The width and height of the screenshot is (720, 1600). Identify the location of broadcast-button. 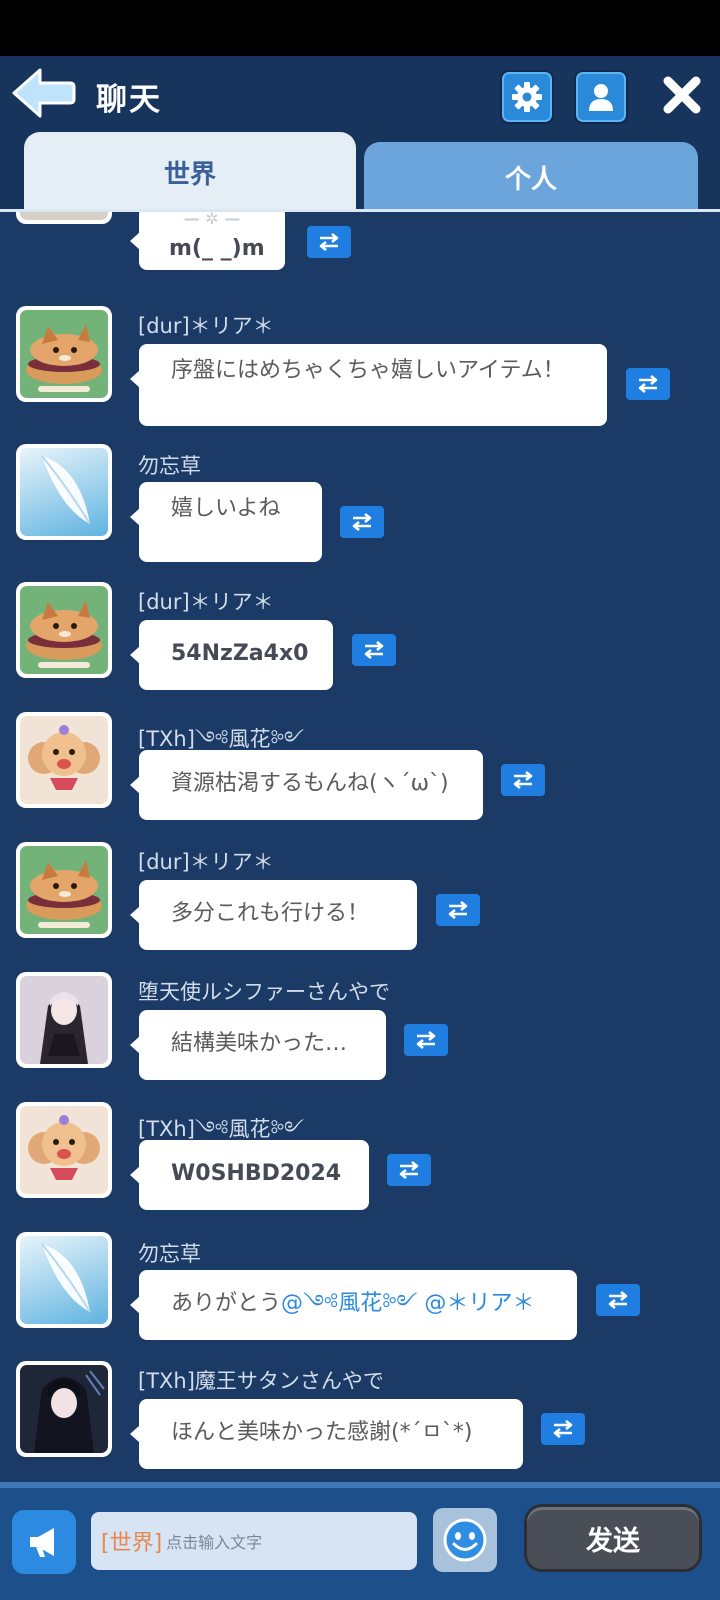
(44, 1542).